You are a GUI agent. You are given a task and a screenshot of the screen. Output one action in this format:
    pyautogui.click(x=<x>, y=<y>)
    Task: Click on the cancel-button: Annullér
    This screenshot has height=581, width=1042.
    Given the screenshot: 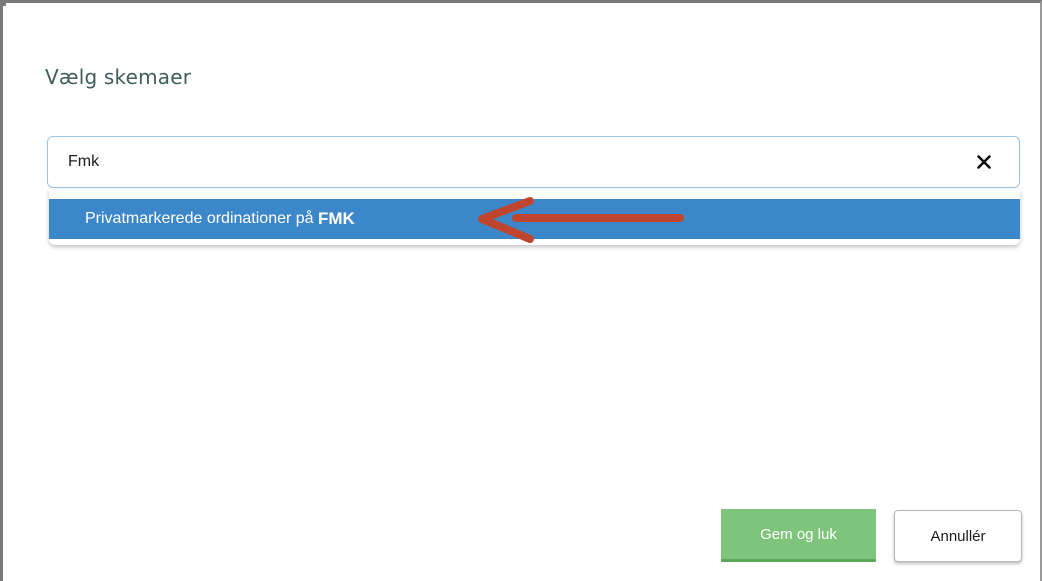 What is the action you would take?
    pyautogui.click(x=958, y=536)
    